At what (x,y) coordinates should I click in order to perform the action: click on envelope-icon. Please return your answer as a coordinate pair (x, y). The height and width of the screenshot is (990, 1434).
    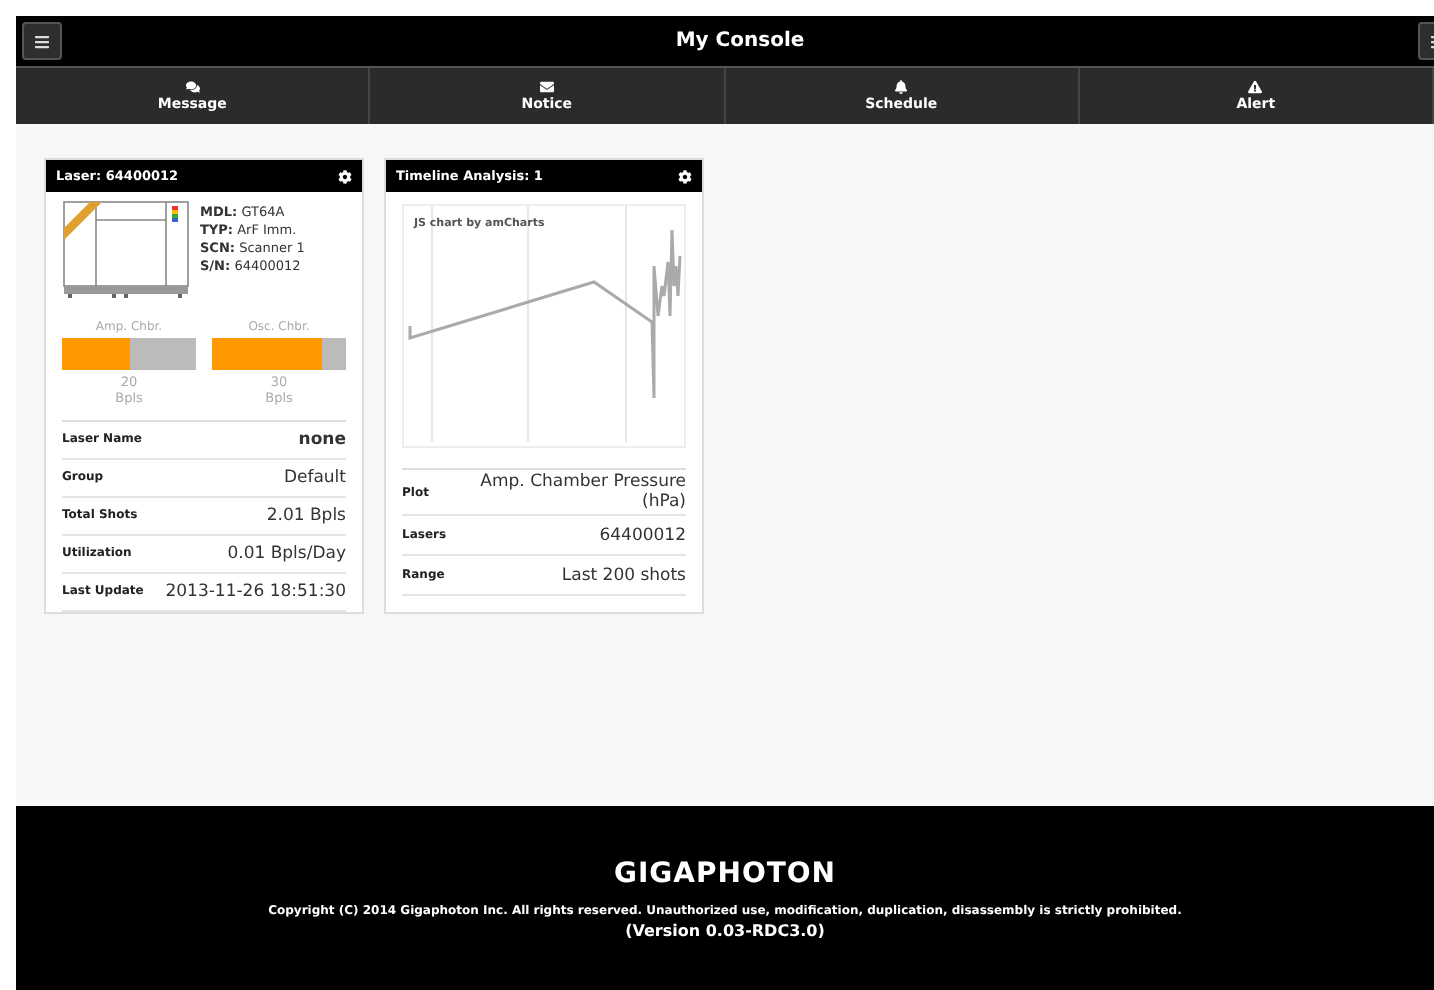
    Looking at the image, I should click on (546, 87).